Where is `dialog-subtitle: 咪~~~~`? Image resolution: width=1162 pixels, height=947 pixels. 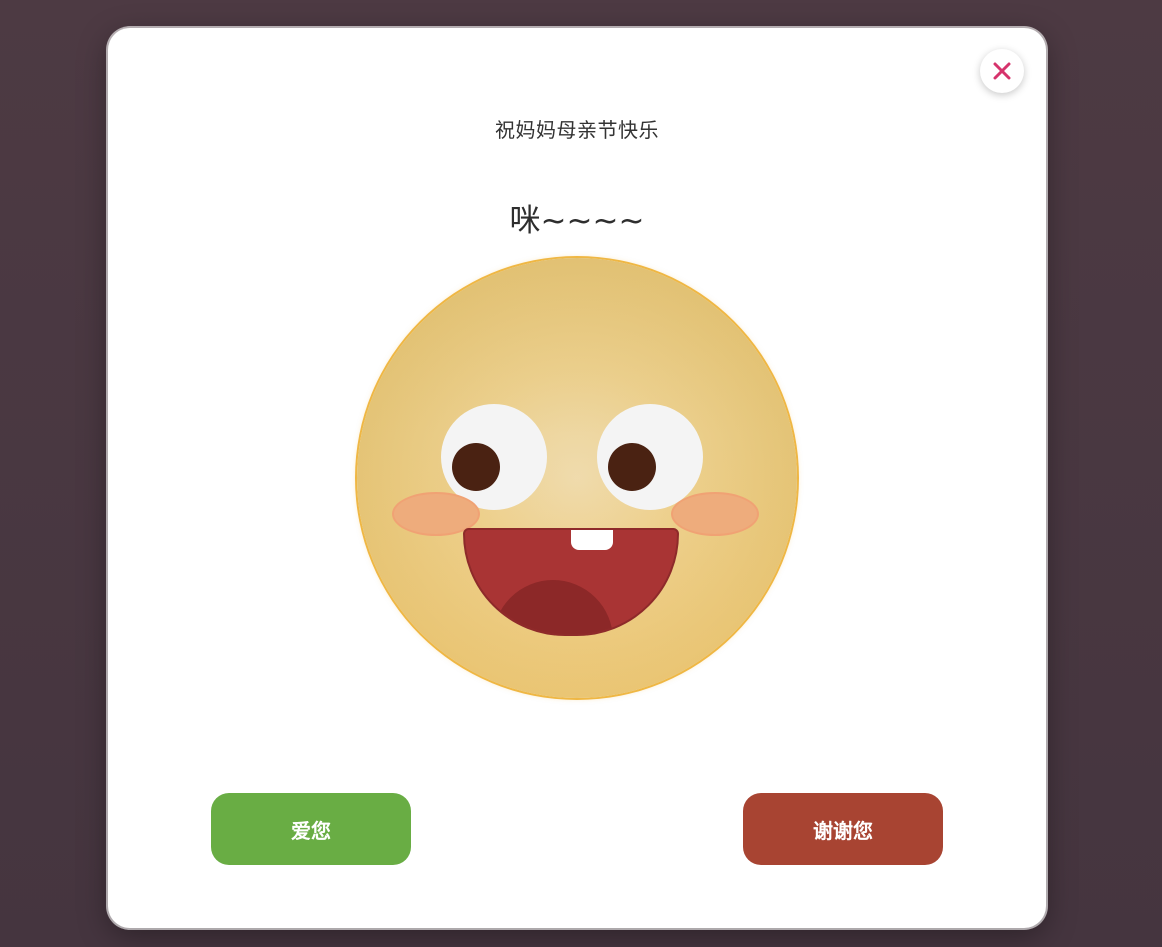 dialog-subtitle: 咪~~~~ is located at coordinates (577, 221).